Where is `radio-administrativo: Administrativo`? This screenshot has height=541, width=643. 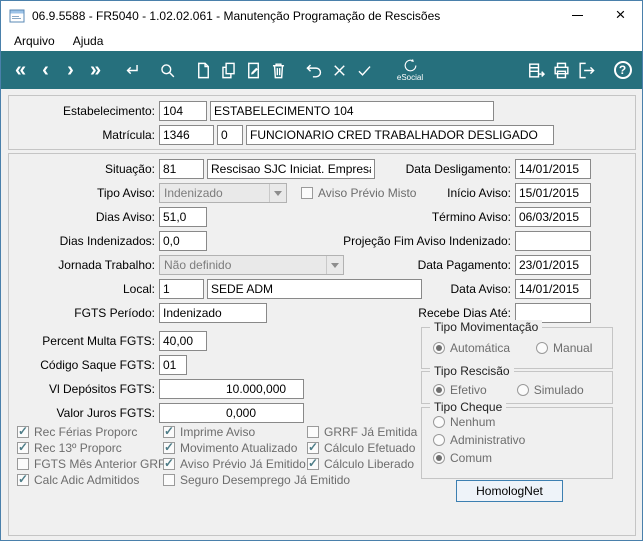 radio-administrativo: Administrativo is located at coordinates (479, 440).